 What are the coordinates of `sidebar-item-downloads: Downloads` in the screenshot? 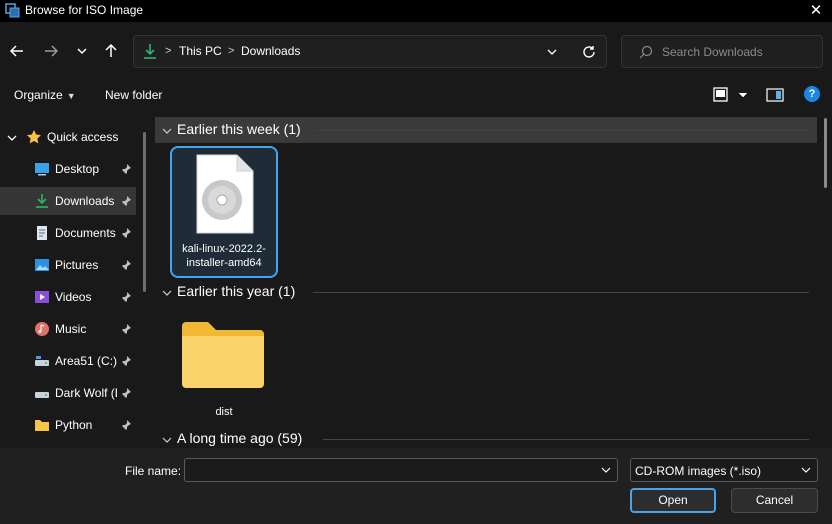 It's located at (68, 201).